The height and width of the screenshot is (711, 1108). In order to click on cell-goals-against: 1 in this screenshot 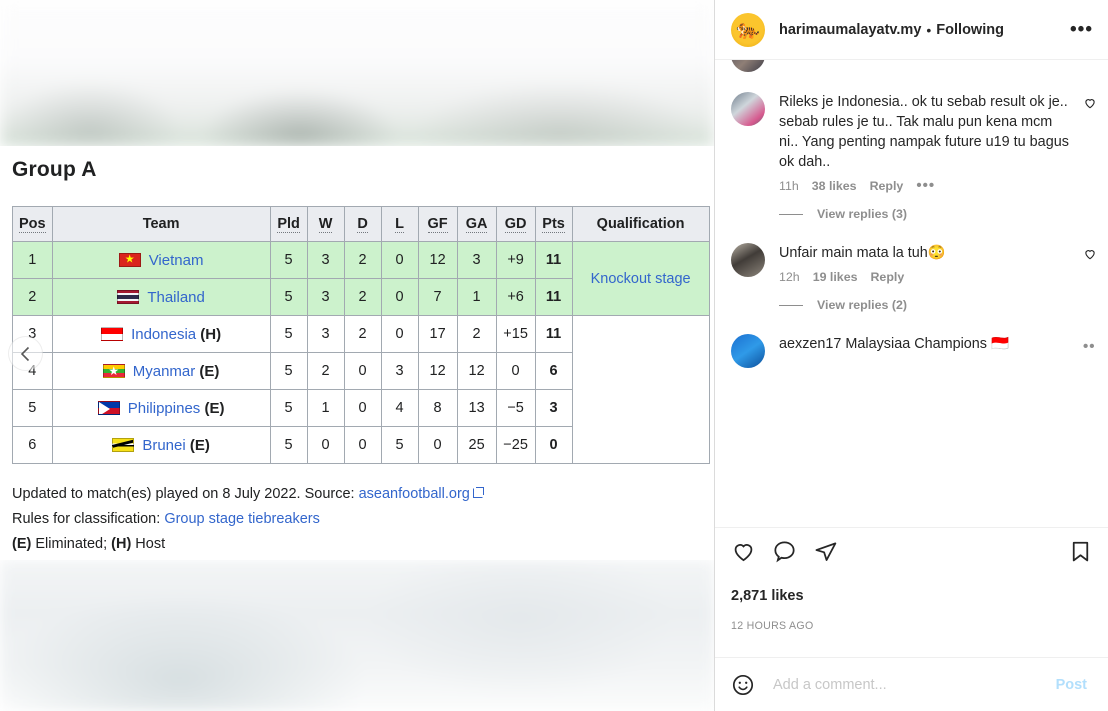, I will do `click(476, 297)`.